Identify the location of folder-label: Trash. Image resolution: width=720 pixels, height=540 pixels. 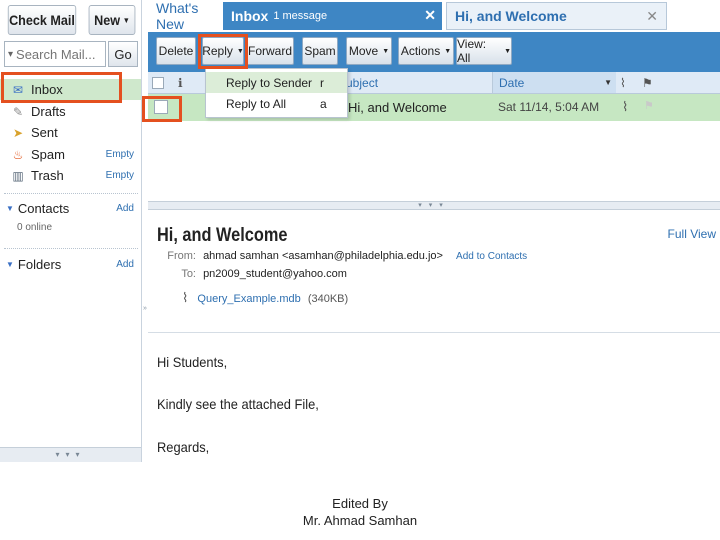
(47, 175).